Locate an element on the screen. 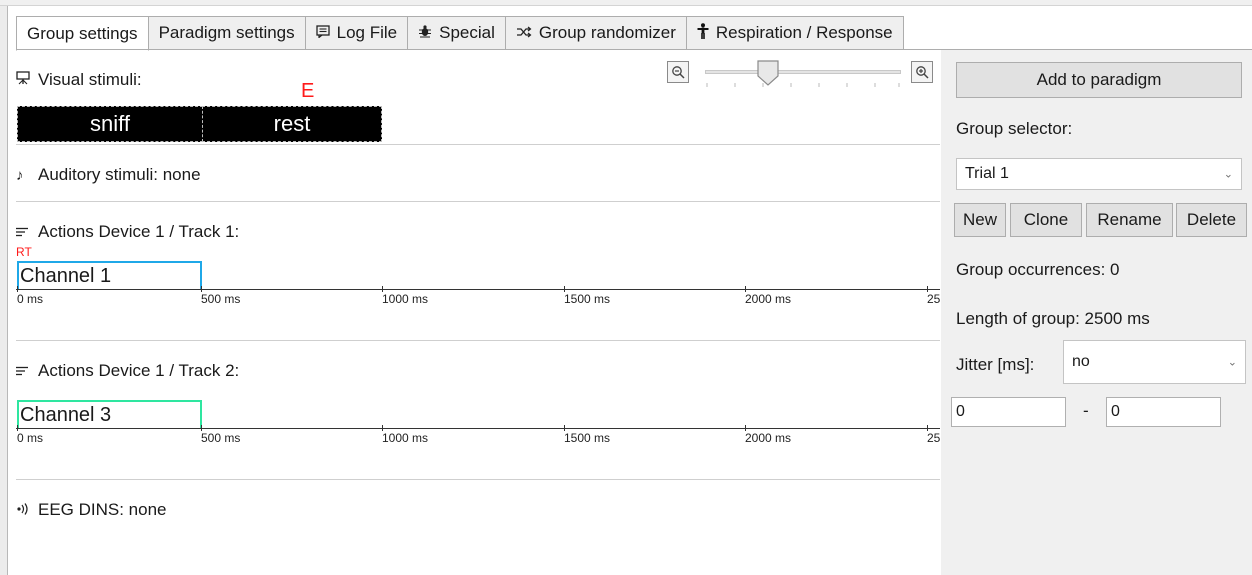 The width and height of the screenshot is (1252, 575). tab-label: Log File is located at coordinates (367, 32).